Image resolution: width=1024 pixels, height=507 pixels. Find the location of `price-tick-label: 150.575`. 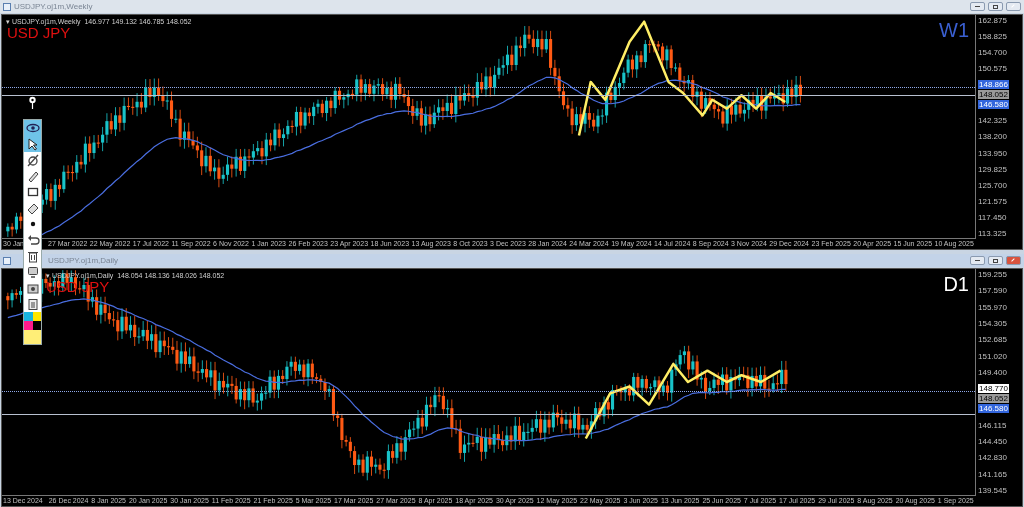

price-tick-label: 150.575 is located at coordinates (992, 69).